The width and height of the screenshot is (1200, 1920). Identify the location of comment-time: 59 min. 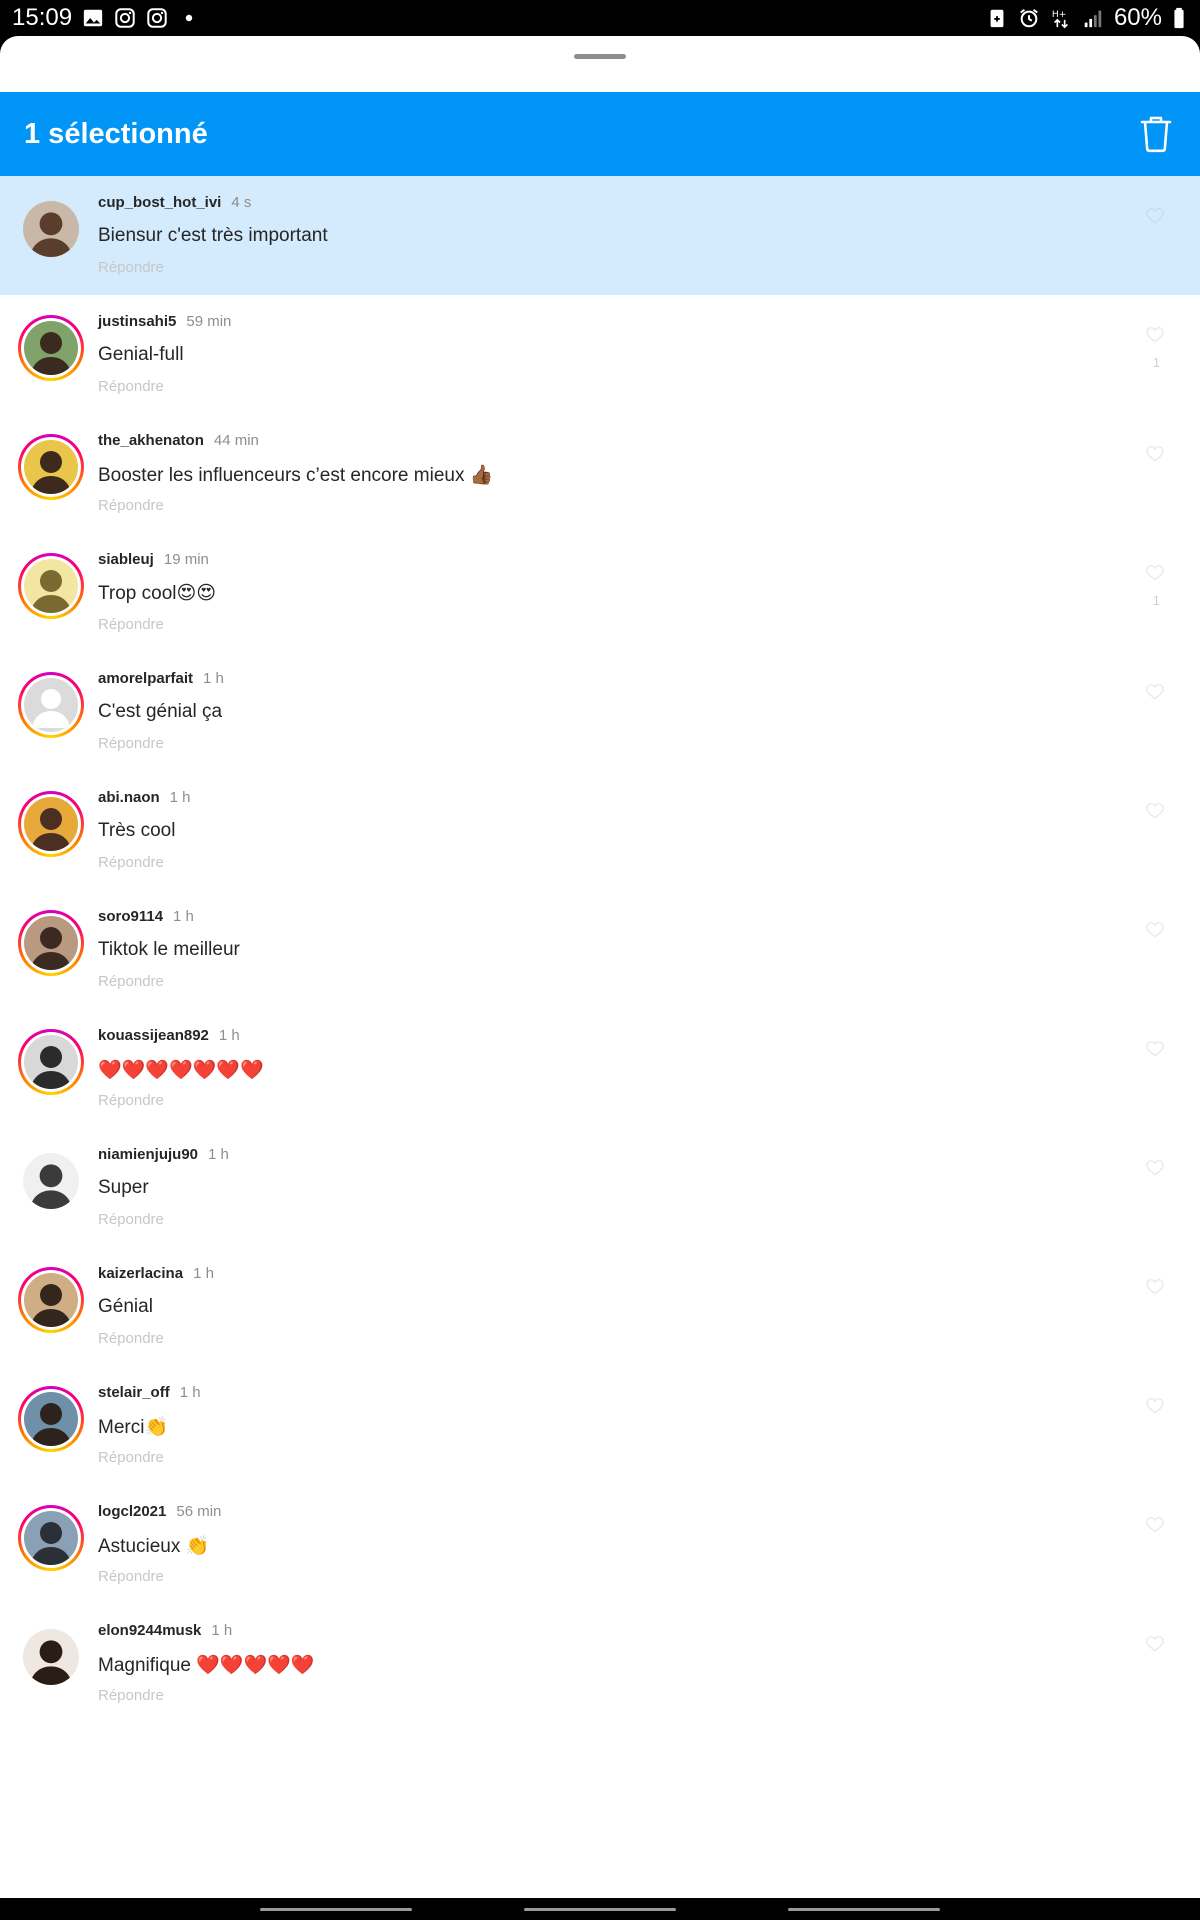
(209, 321).